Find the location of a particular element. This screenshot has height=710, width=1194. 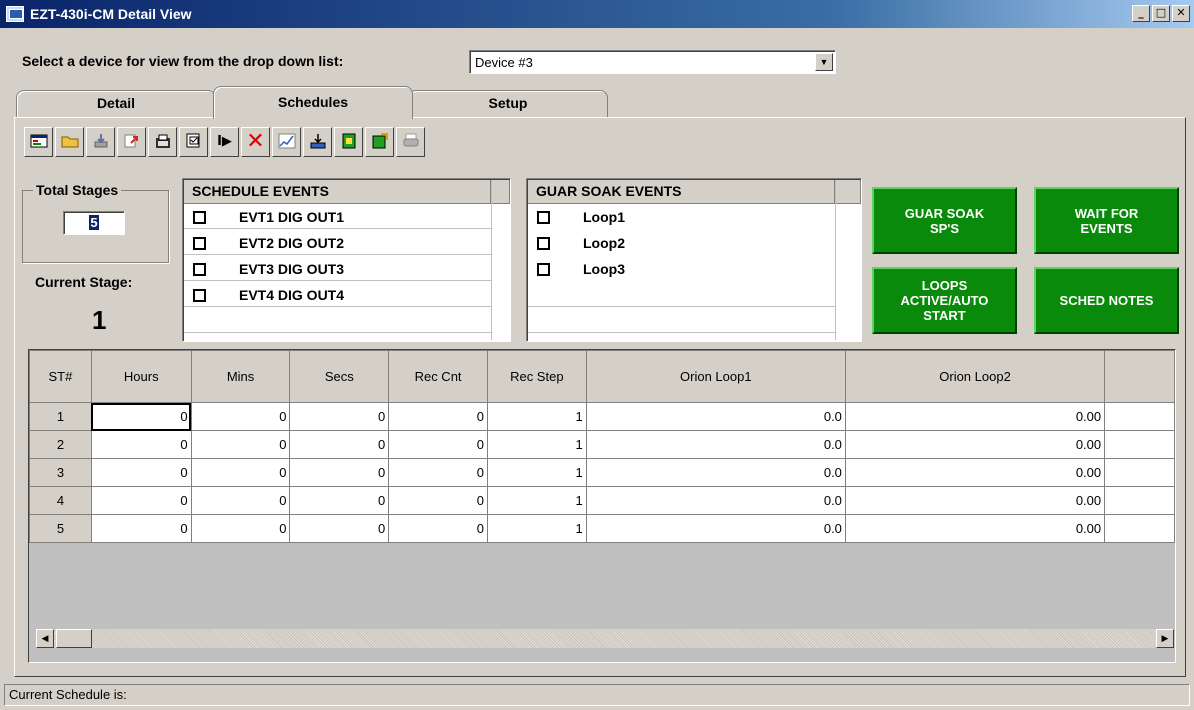

tab-schedules: Schedules is located at coordinates (313, 102).